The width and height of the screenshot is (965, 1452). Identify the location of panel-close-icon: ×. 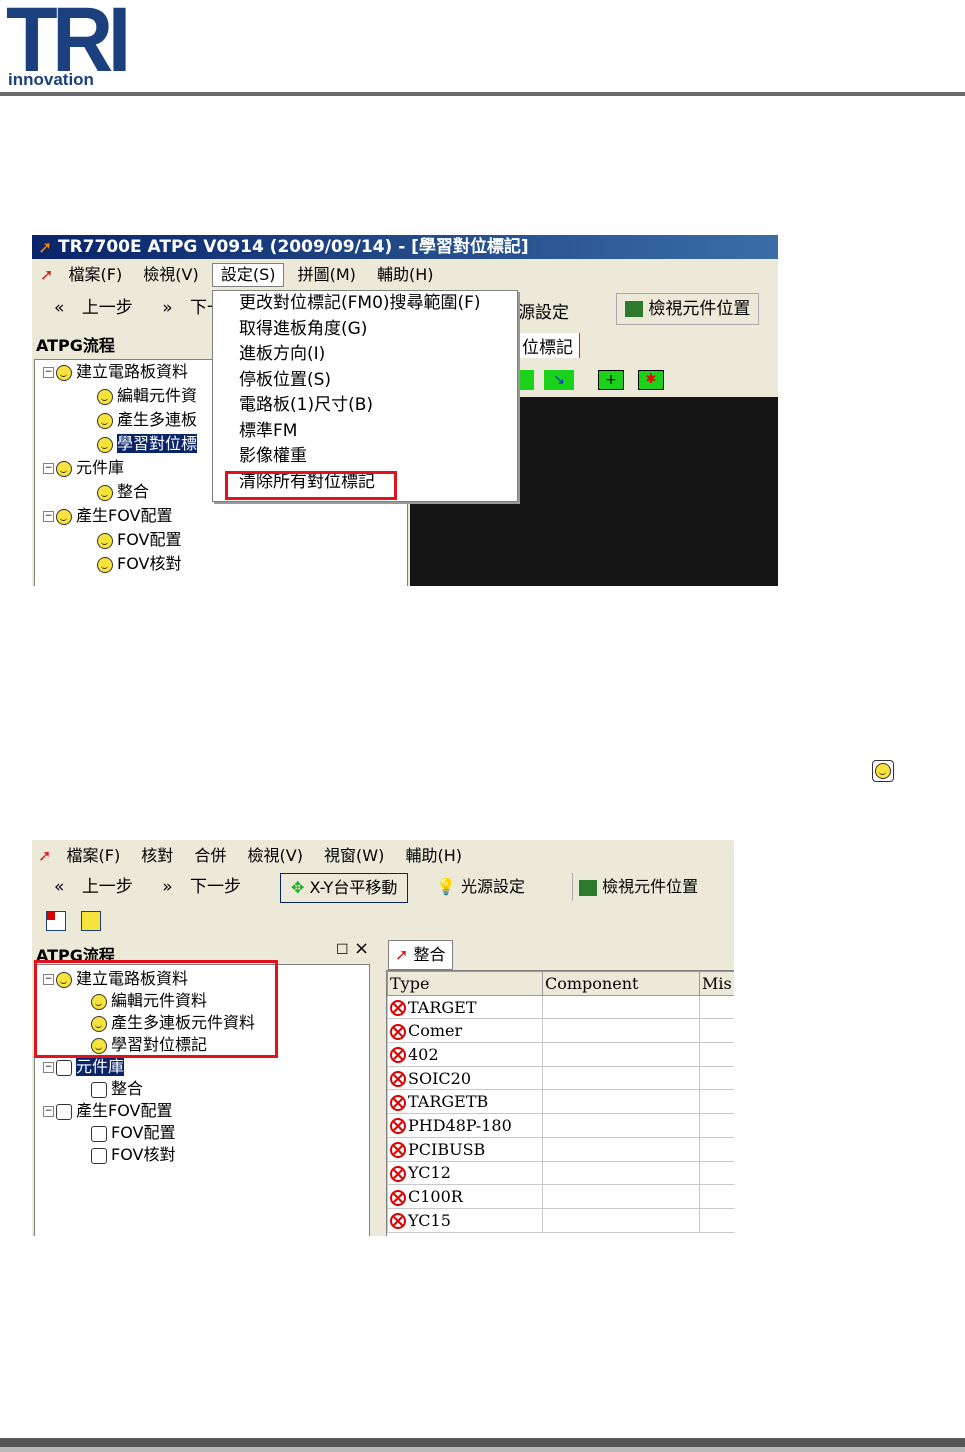
(361, 948).